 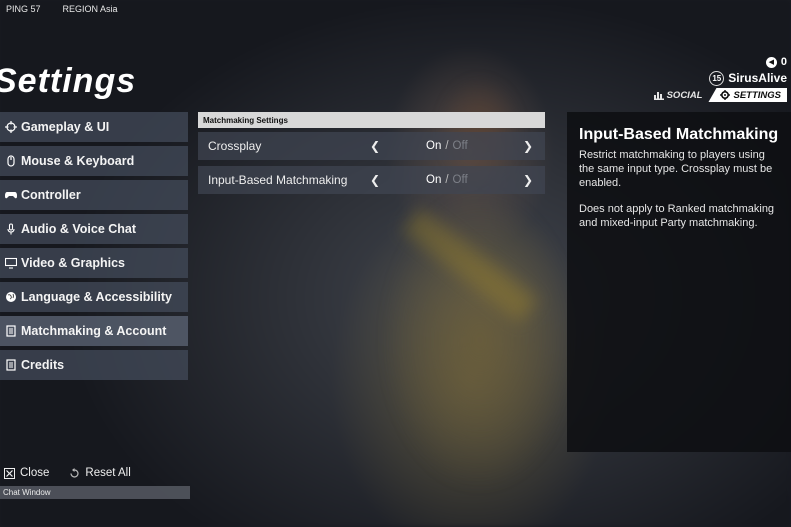 What do you see at coordinates (43, 365) in the screenshot?
I see `sidebar-item-label: Credits` at bounding box center [43, 365].